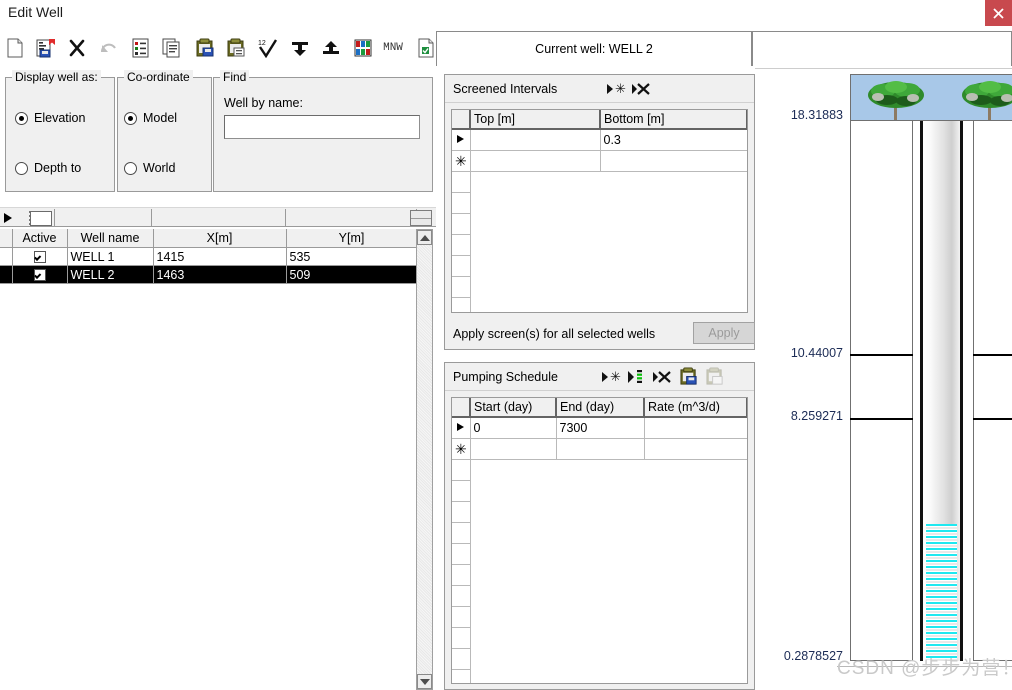 The image size is (1012, 690). Describe the element at coordinates (150, 118) in the screenshot. I see `radio-model: Model` at that location.